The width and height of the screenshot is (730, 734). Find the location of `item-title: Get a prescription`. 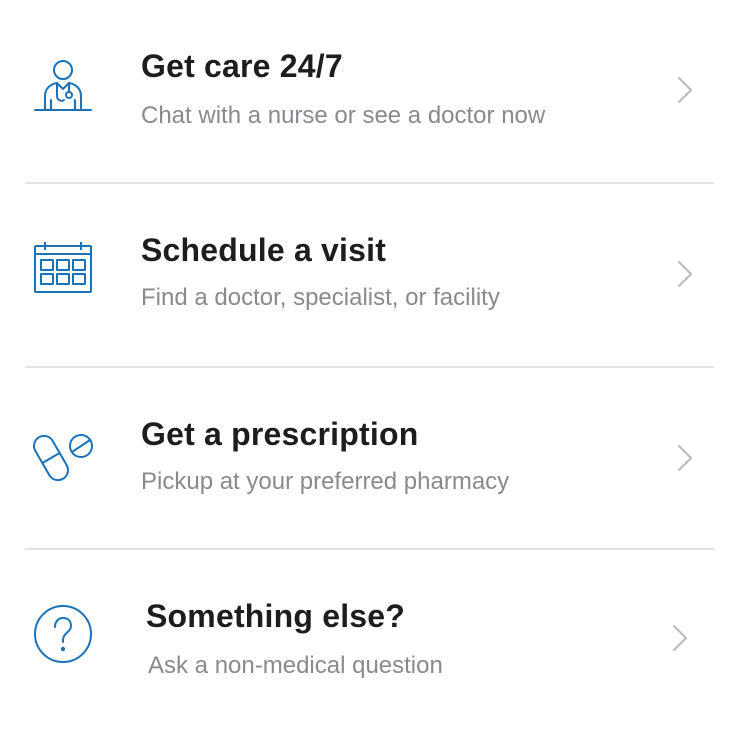

item-title: Get a prescription is located at coordinates (280, 434).